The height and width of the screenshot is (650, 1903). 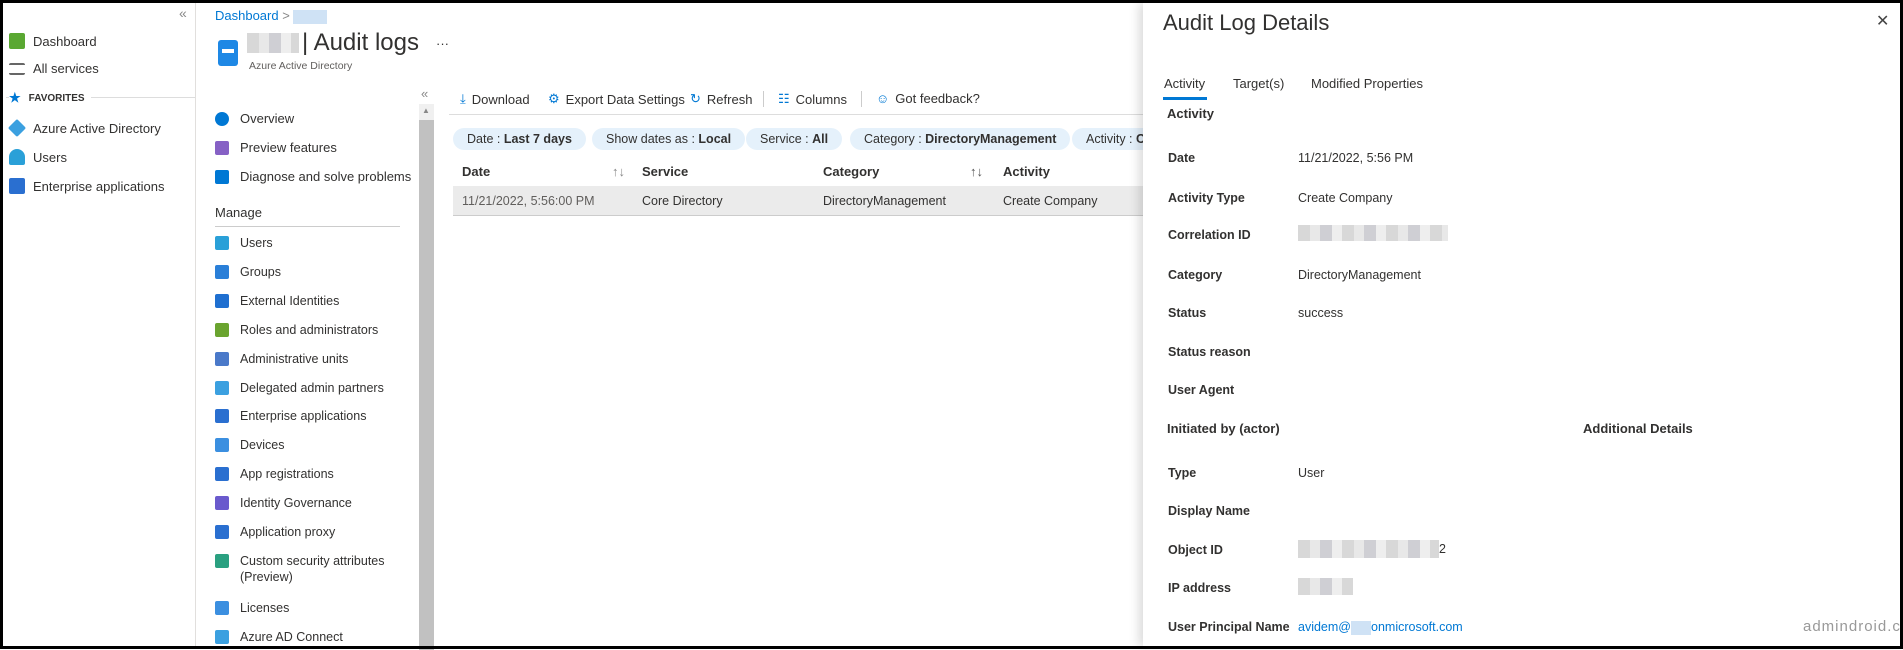 What do you see at coordinates (1373, 233) in the screenshot?
I see `redacted-correlation-id` at bounding box center [1373, 233].